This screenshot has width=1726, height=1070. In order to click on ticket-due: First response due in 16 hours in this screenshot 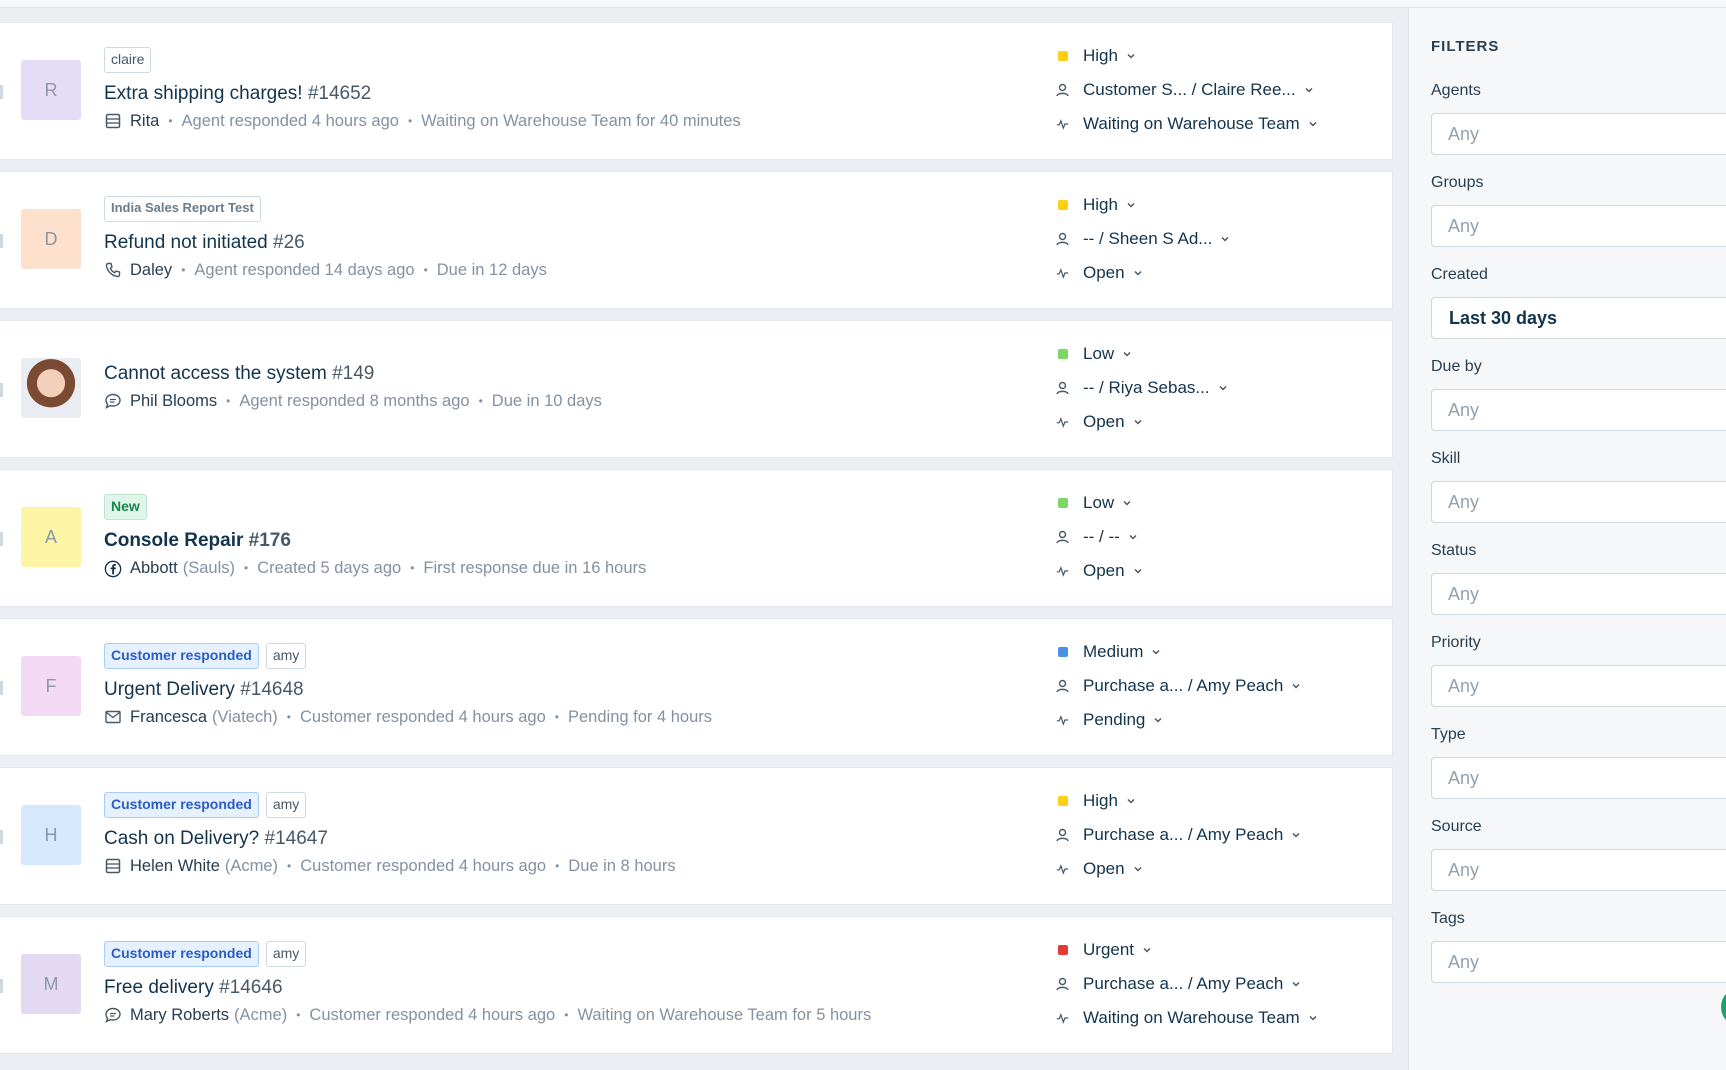, I will do `click(535, 568)`.